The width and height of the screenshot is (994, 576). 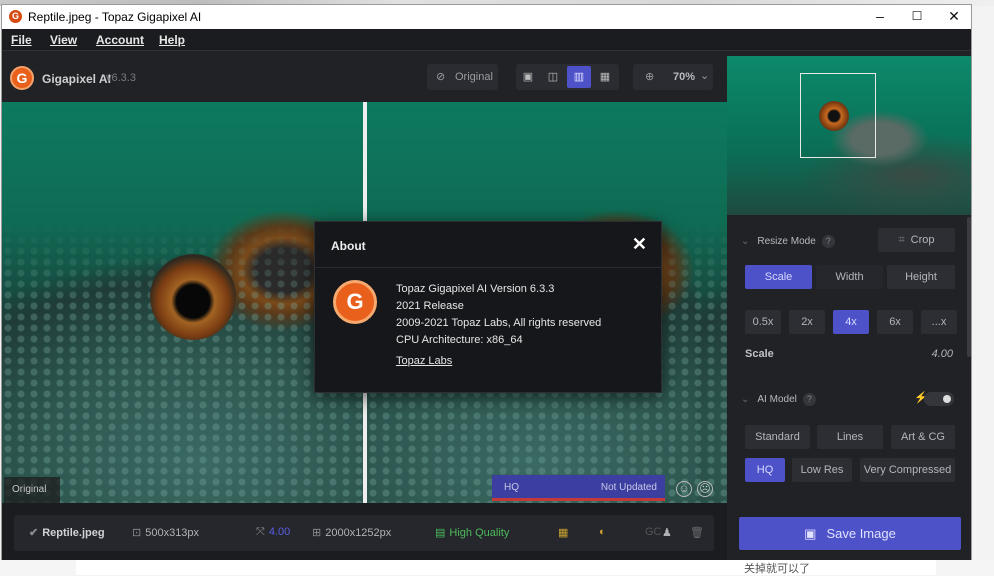 I want to click on app-name: Gigapixel AI, so click(x=76, y=79).